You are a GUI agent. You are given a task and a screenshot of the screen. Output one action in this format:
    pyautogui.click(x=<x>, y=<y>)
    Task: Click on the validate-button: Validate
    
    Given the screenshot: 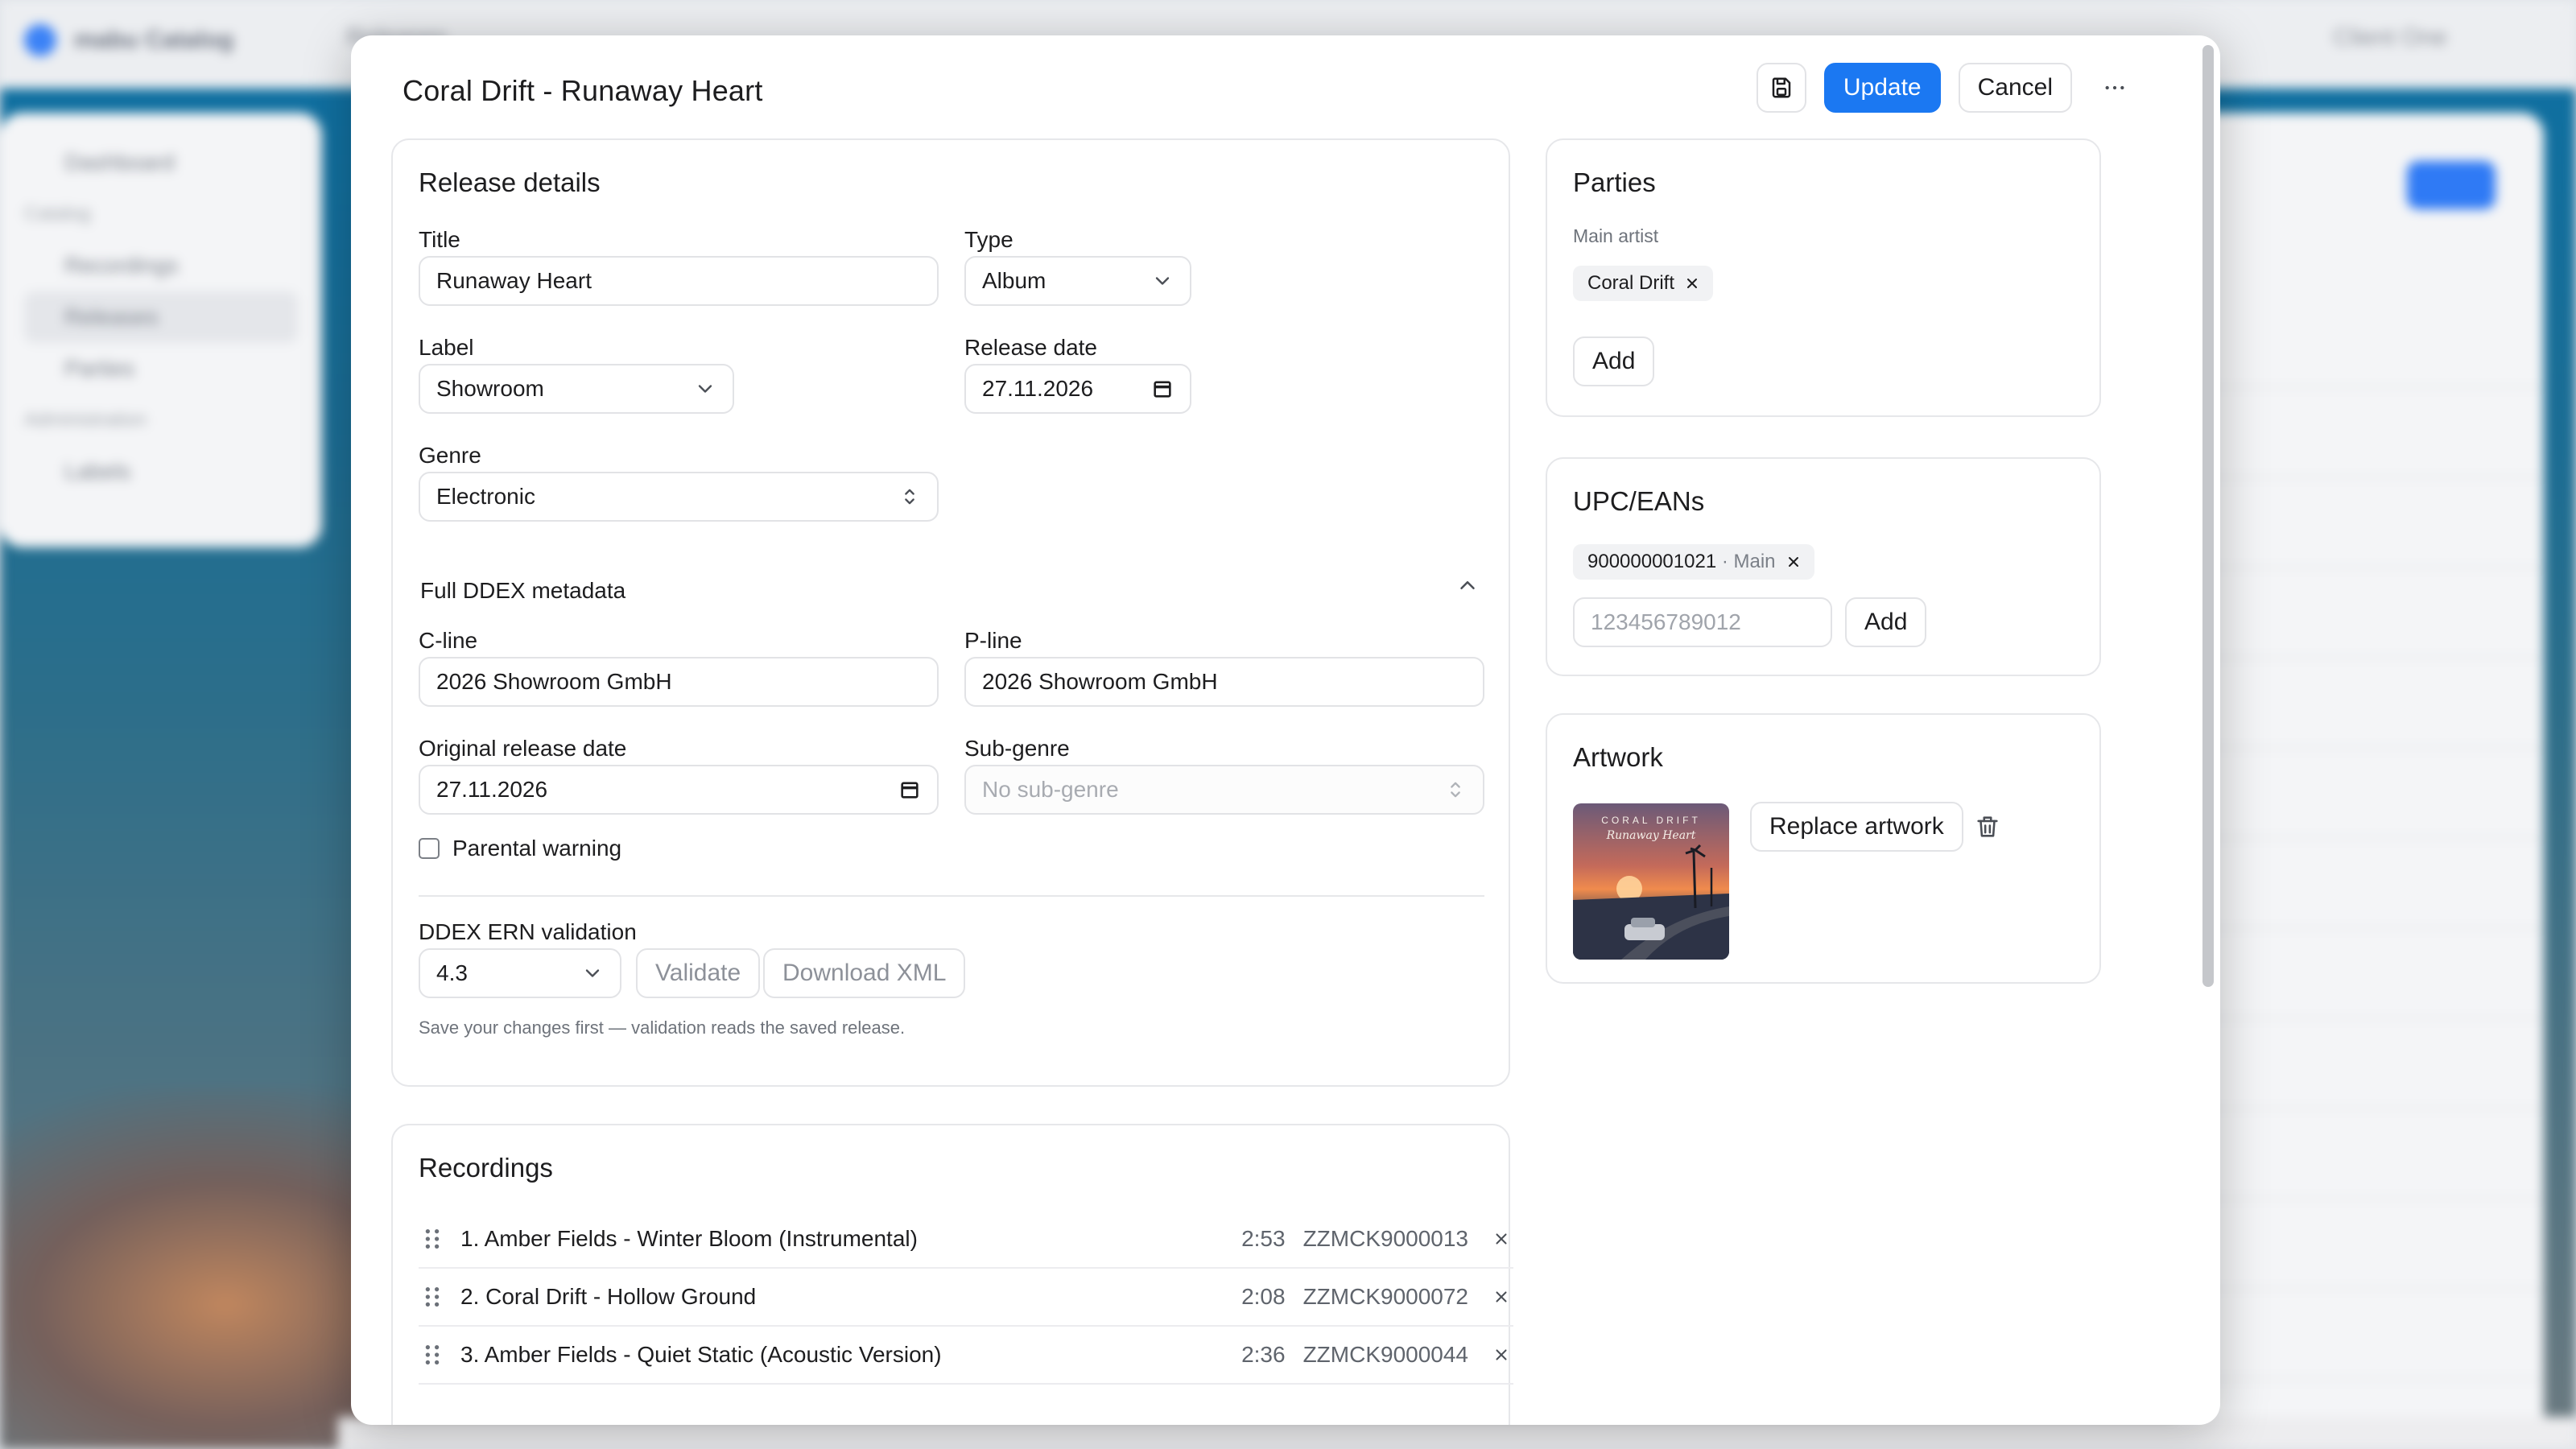 What is the action you would take?
    pyautogui.click(x=698, y=973)
    